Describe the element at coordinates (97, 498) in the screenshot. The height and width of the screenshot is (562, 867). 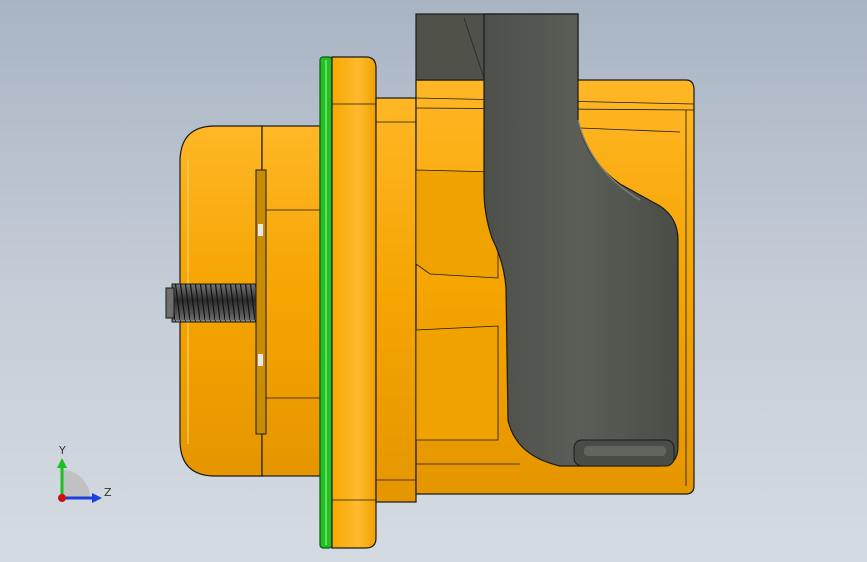
I see `z-axis-arrow-icon` at that location.